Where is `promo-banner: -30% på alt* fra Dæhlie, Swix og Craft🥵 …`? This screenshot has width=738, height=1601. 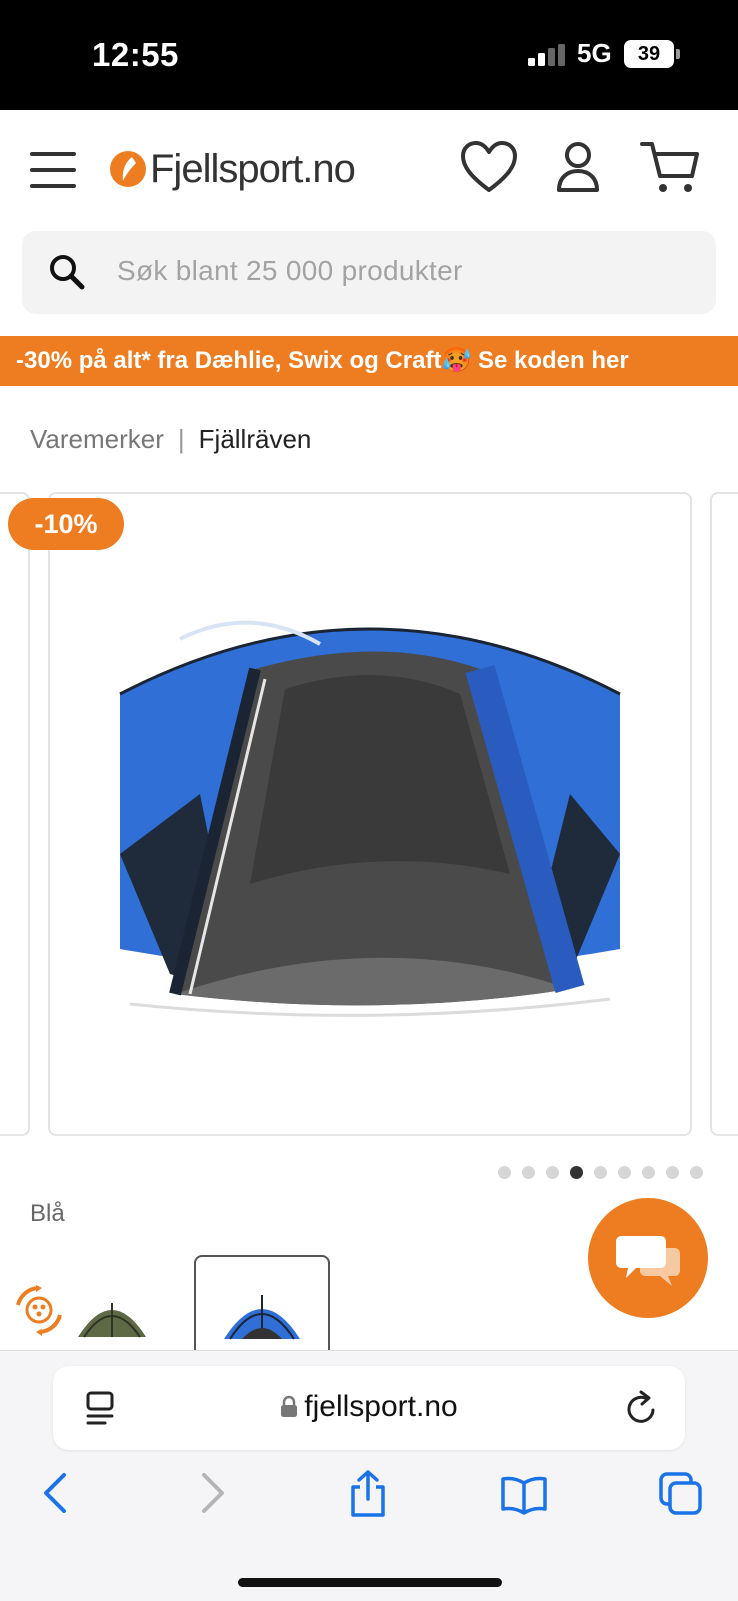 promo-banner: -30% på alt* fra Dæhlie, Swix og Craft🥵 … is located at coordinates (369, 361).